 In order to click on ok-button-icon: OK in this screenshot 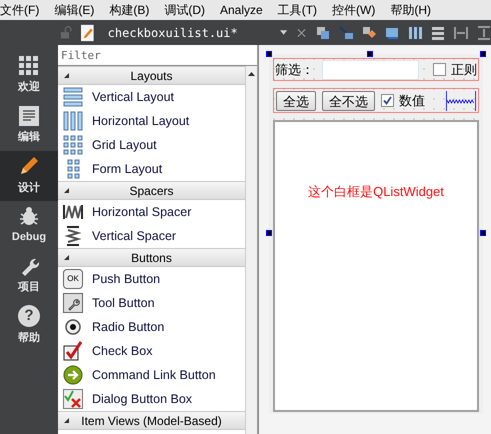, I will do `click(73, 279)`.